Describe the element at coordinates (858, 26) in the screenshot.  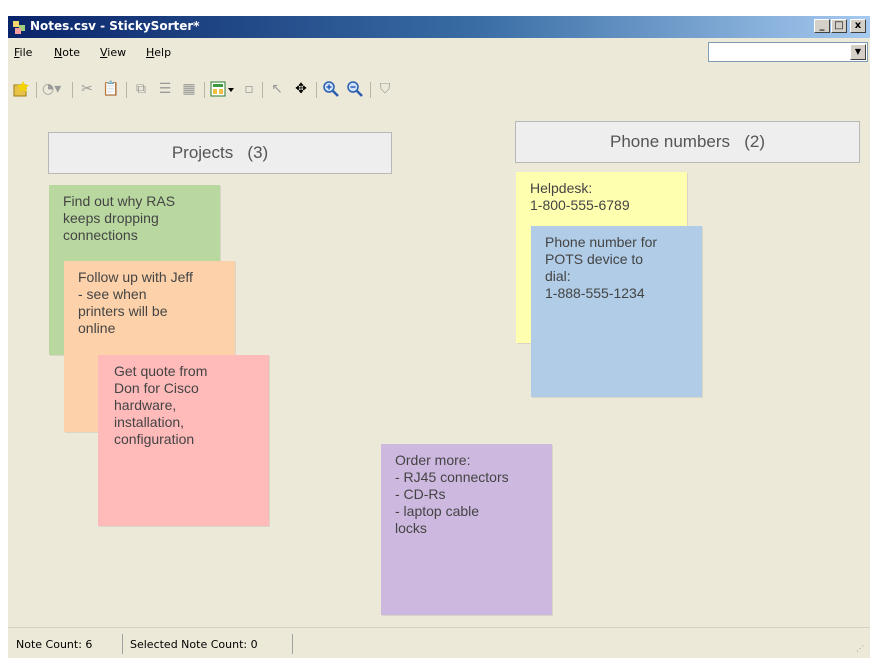
I see `close-button: x` at that location.